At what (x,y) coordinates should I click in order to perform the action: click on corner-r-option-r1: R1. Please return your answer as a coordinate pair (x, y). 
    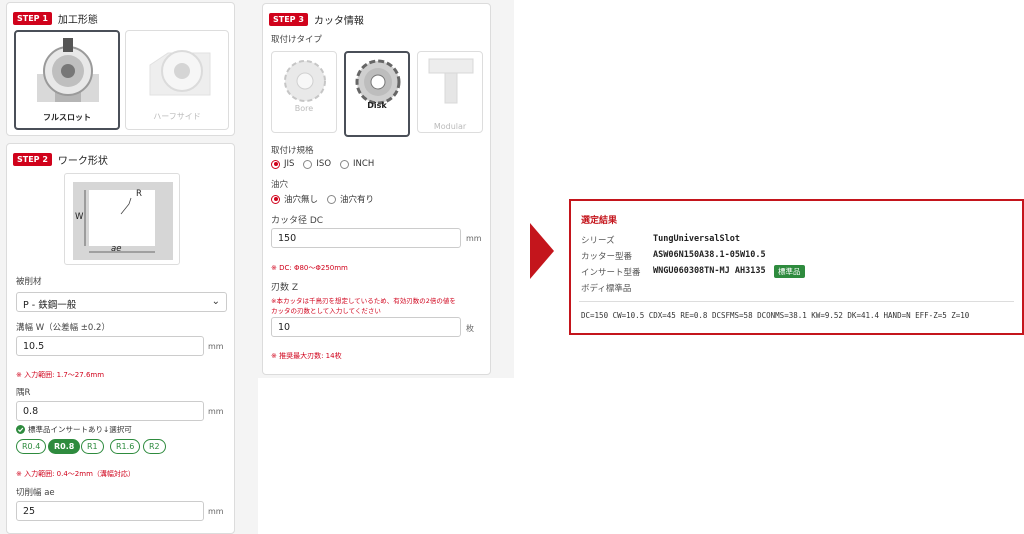
    Looking at the image, I should click on (92, 446).